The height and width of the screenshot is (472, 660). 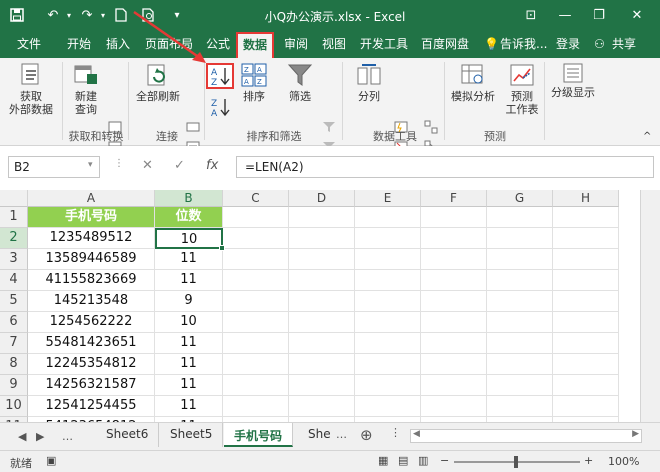 I want to click on column-header: C, so click(x=256, y=198).